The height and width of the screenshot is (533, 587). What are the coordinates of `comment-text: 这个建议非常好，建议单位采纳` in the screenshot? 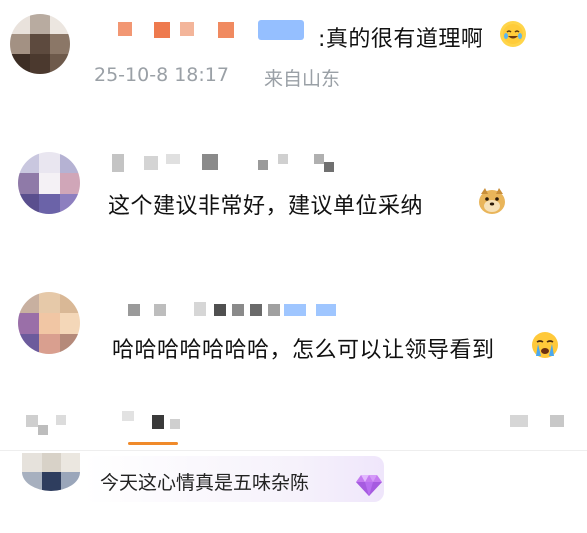 It's located at (266, 206).